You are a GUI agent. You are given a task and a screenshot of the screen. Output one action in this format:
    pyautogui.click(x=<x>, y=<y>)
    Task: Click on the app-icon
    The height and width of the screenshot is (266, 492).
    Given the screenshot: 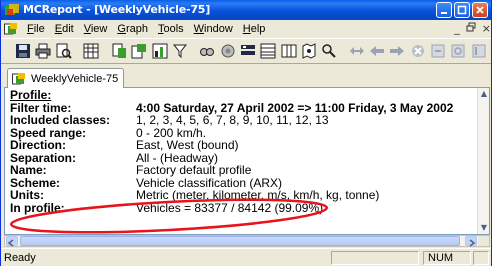 What is the action you would take?
    pyautogui.click(x=12, y=9)
    